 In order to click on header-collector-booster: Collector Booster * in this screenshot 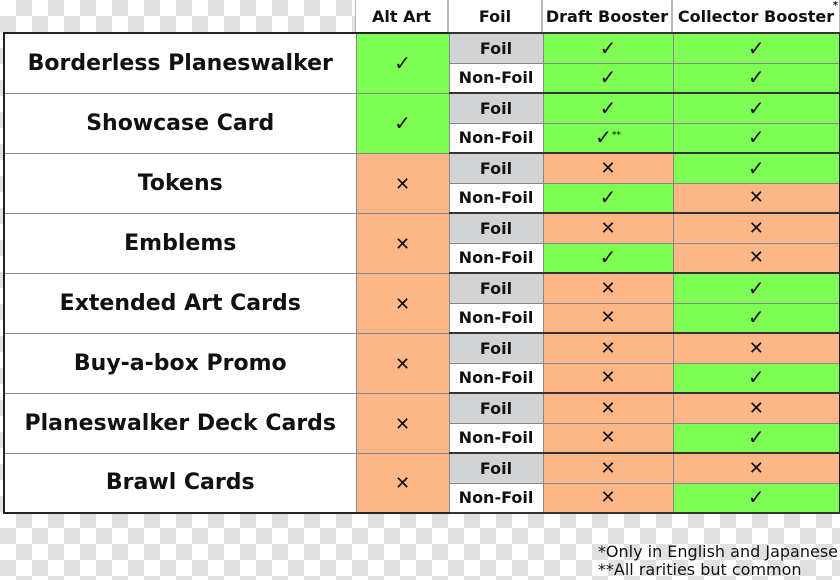, I will do `click(756, 16)`.